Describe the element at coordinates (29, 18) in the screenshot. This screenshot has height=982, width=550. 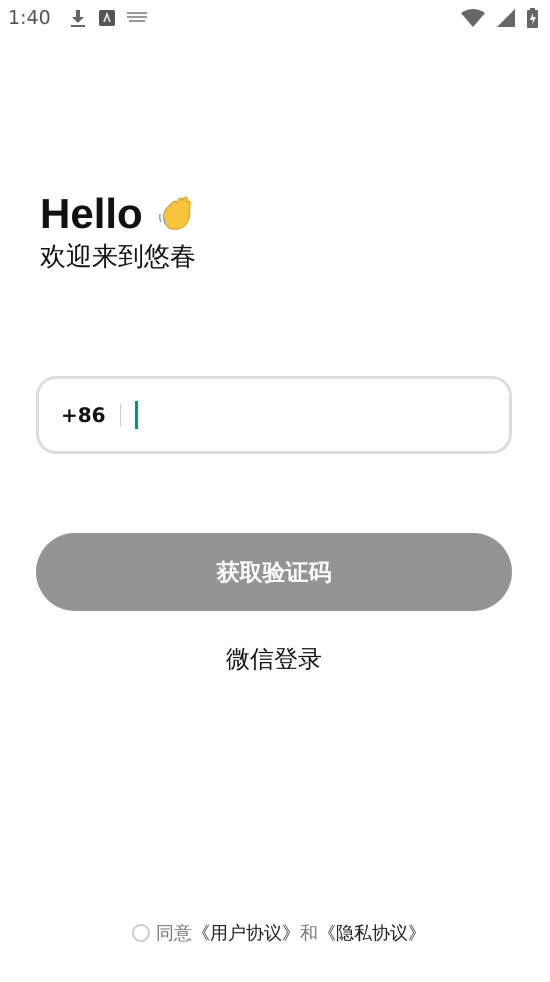
I see `status-time: 1:40` at that location.